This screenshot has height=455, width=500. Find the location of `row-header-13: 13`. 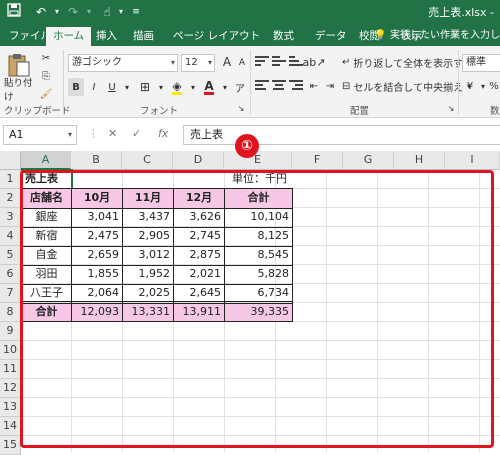

row-header-13: 13 is located at coordinates (10, 407).